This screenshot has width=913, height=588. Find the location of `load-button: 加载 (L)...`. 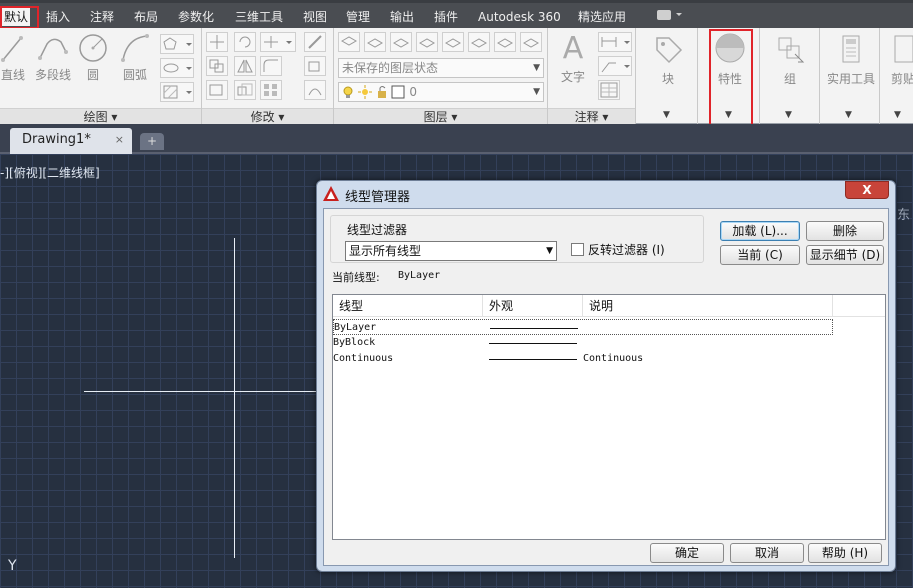

load-button: 加载 (L)... is located at coordinates (760, 231).